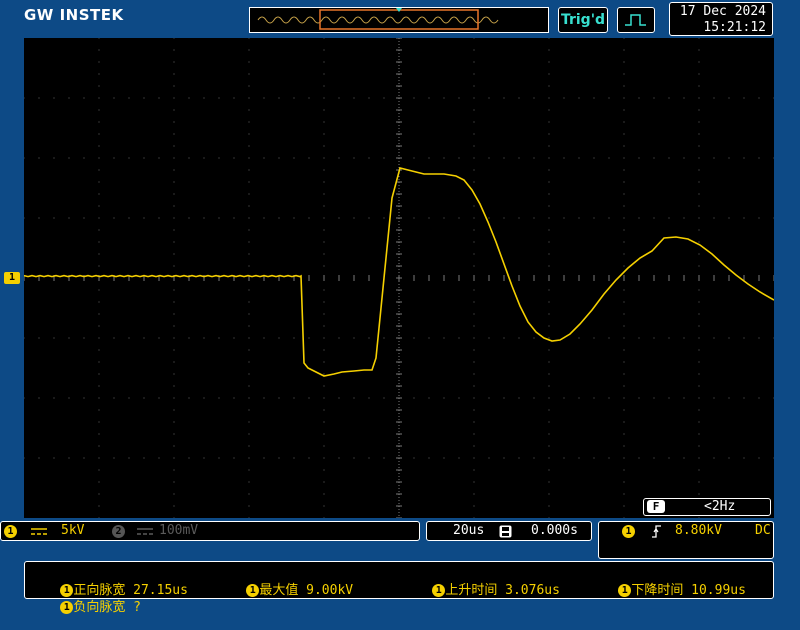 The height and width of the screenshot is (630, 800). I want to click on memory-overview-waveform, so click(378, 19).